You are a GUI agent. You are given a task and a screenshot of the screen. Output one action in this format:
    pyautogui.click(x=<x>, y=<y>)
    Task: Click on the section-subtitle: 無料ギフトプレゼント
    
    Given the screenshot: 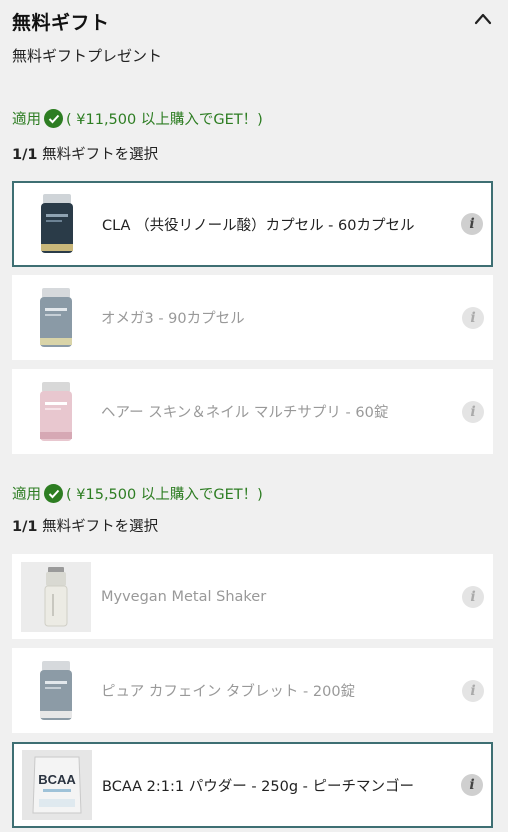 What is the action you would take?
    pyautogui.click(x=87, y=56)
    